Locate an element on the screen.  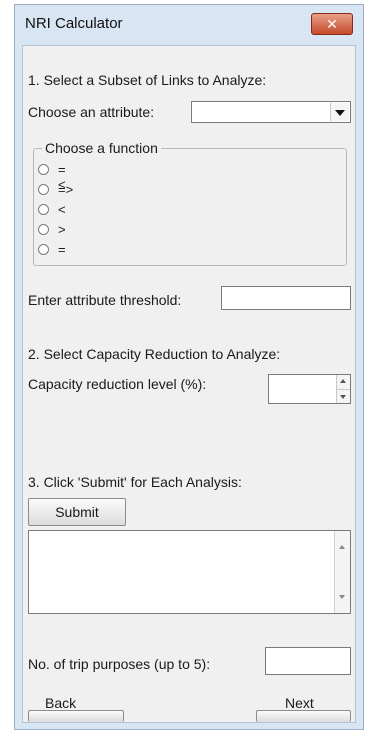
function-option-label: < is located at coordinates (62, 209).